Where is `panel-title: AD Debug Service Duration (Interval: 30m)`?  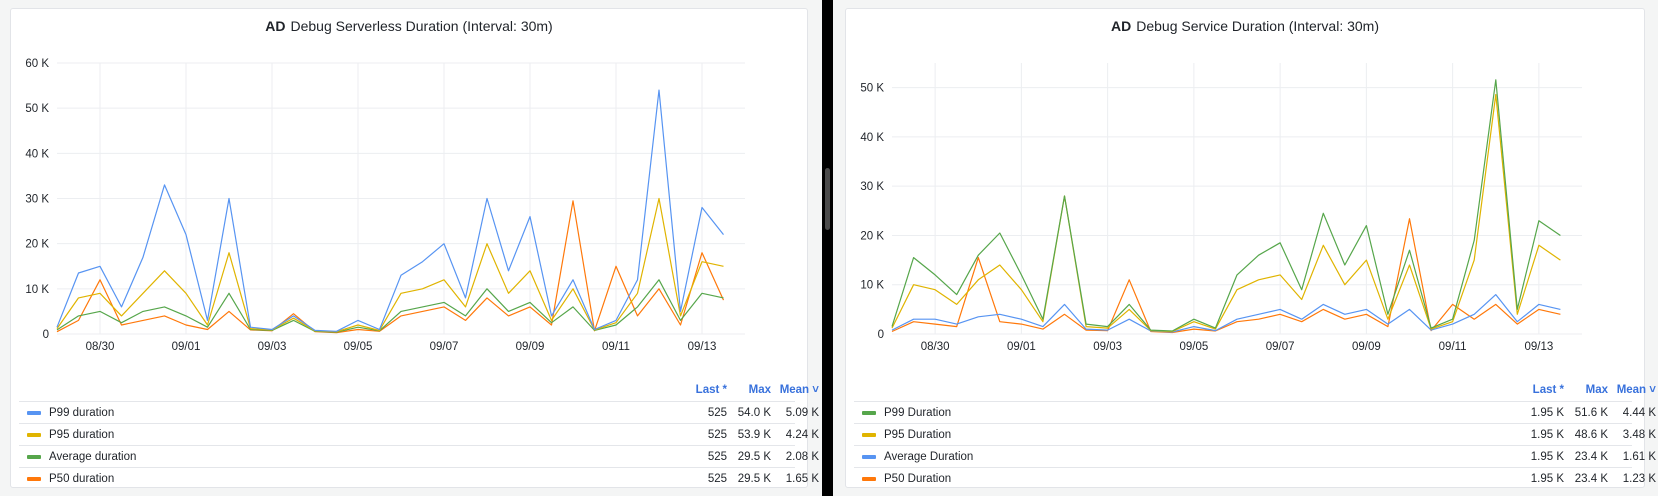 panel-title: AD Debug Service Duration (Interval: 30m) is located at coordinates (1245, 26).